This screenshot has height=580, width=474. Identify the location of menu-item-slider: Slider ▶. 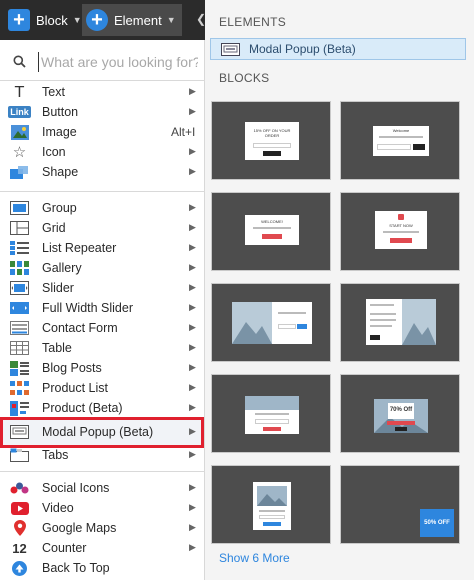
(102, 288).